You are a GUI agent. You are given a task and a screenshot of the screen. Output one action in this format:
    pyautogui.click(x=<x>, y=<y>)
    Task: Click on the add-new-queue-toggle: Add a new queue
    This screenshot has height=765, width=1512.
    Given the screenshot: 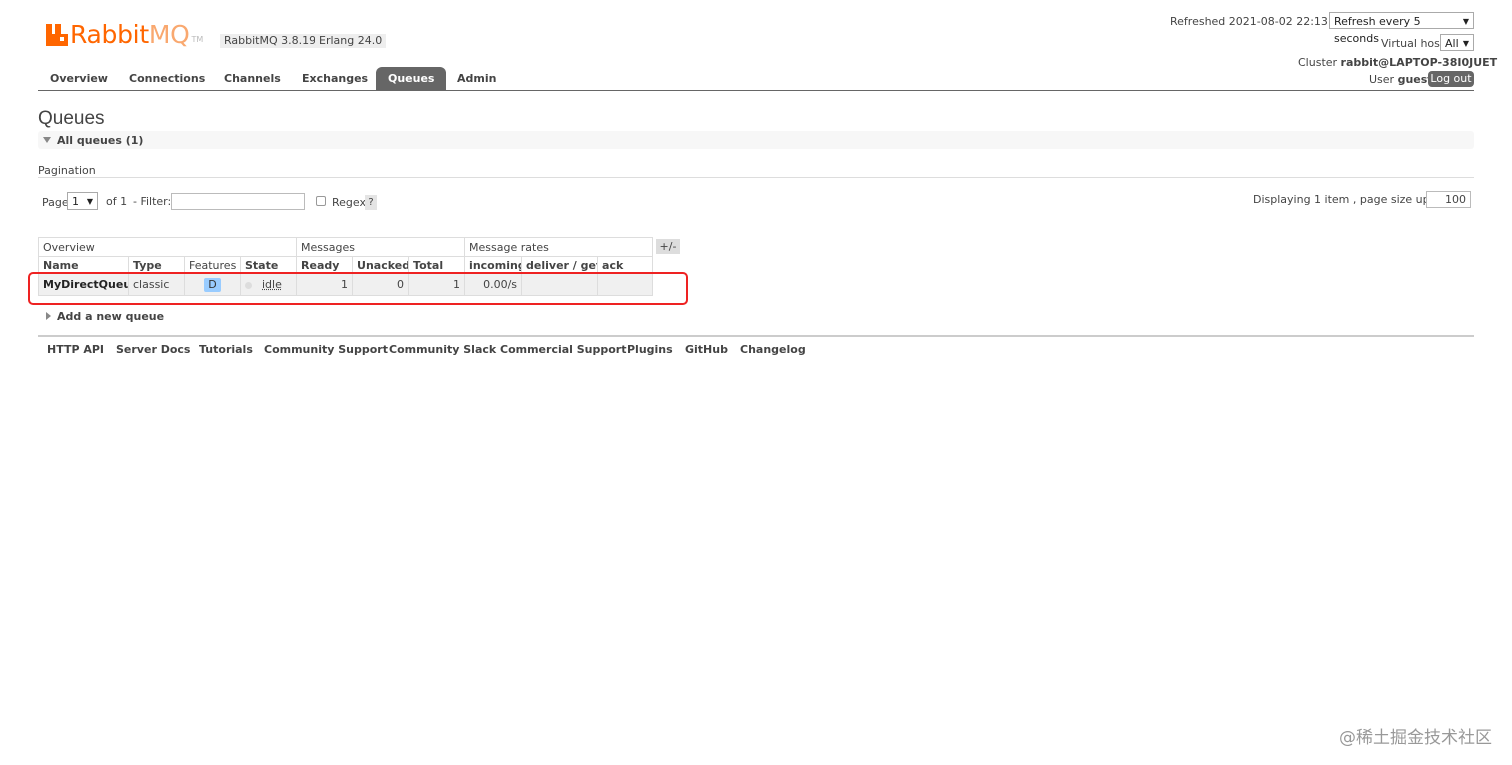 What is the action you would take?
    pyautogui.click(x=110, y=316)
    